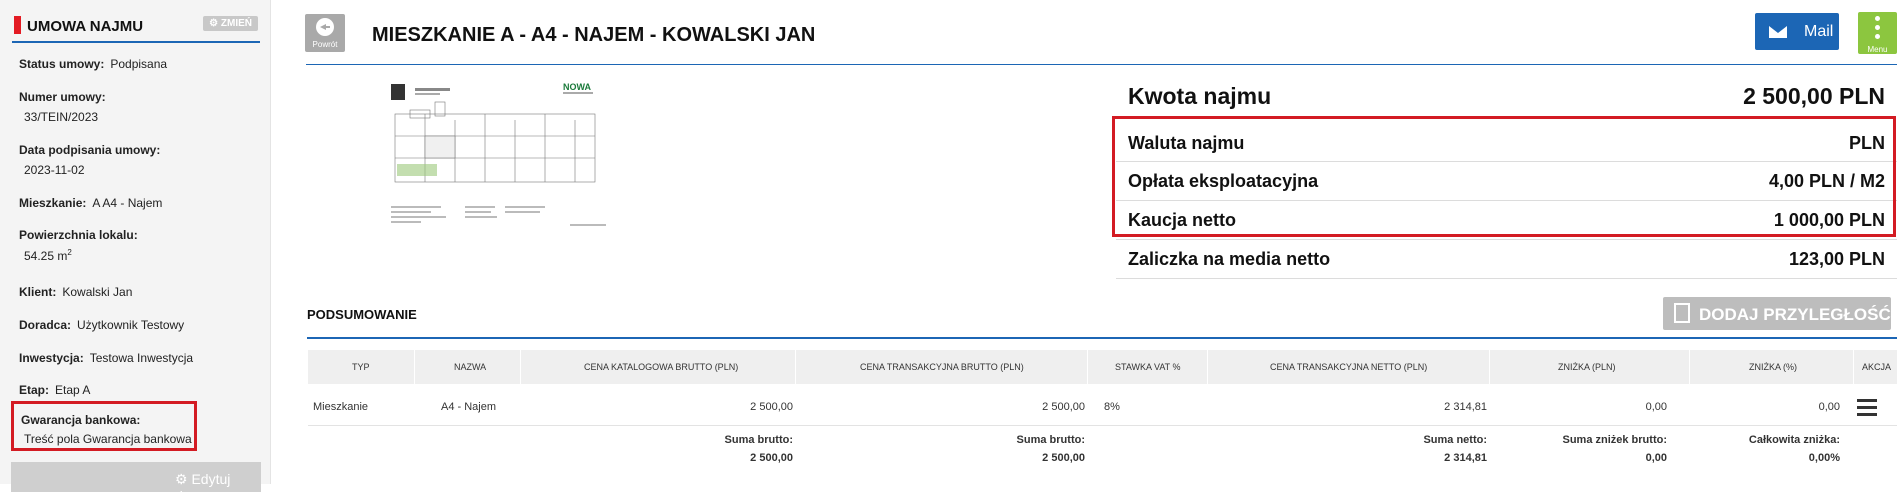 The image size is (1903, 504). What do you see at coordinates (1504, 176) in the screenshot?
I see `price-highlight-box` at bounding box center [1504, 176].